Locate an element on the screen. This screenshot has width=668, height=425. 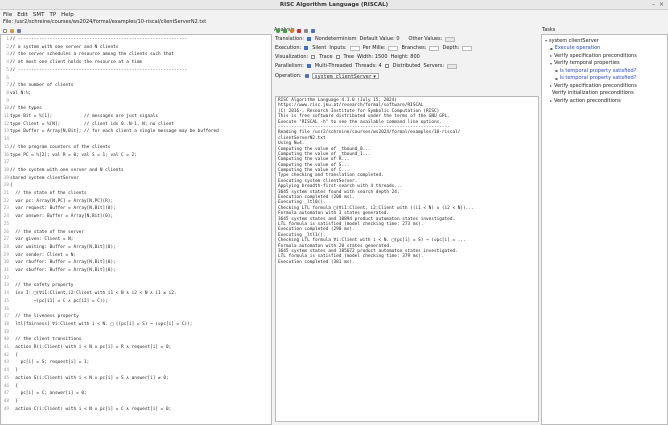
code-line: 25 is located at coordinates (5, 225).